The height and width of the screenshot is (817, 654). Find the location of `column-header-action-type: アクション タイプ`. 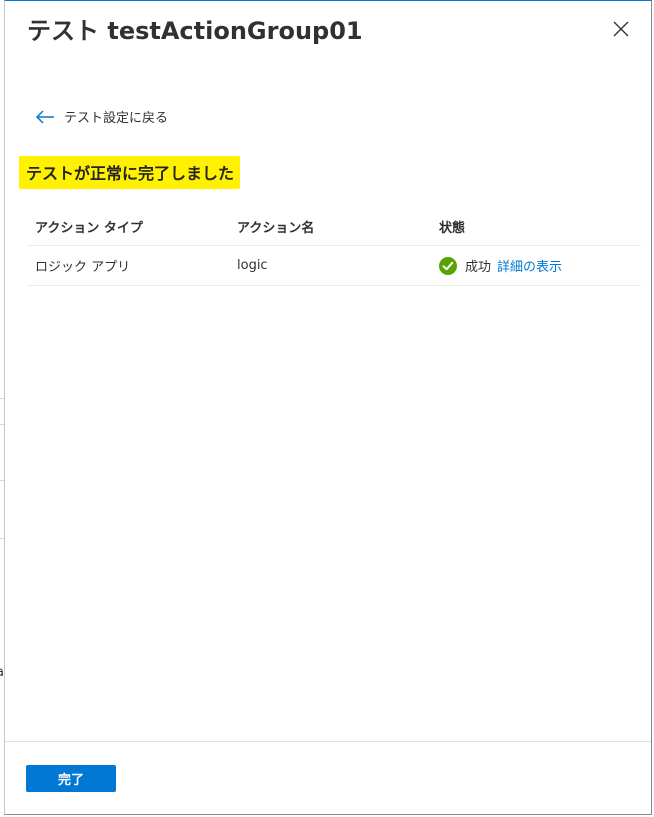

column-header-action-type: アクション タイプ is located at coordinates (128, 226).